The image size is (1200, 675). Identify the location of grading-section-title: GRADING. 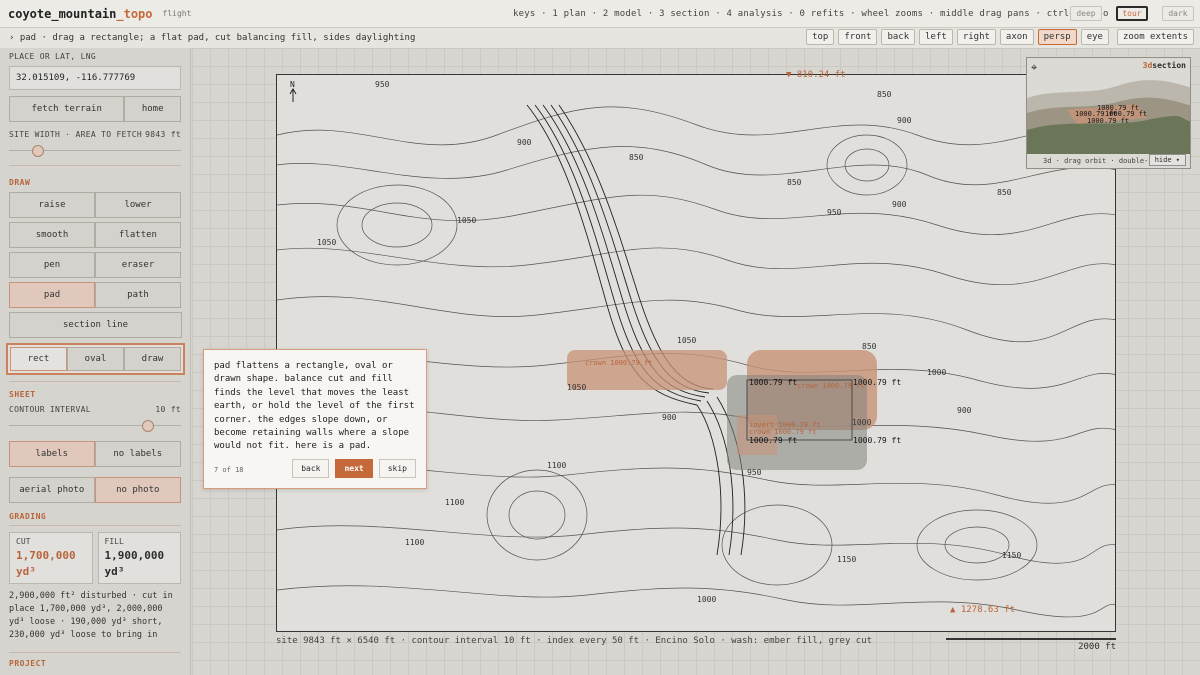
(28, 516).